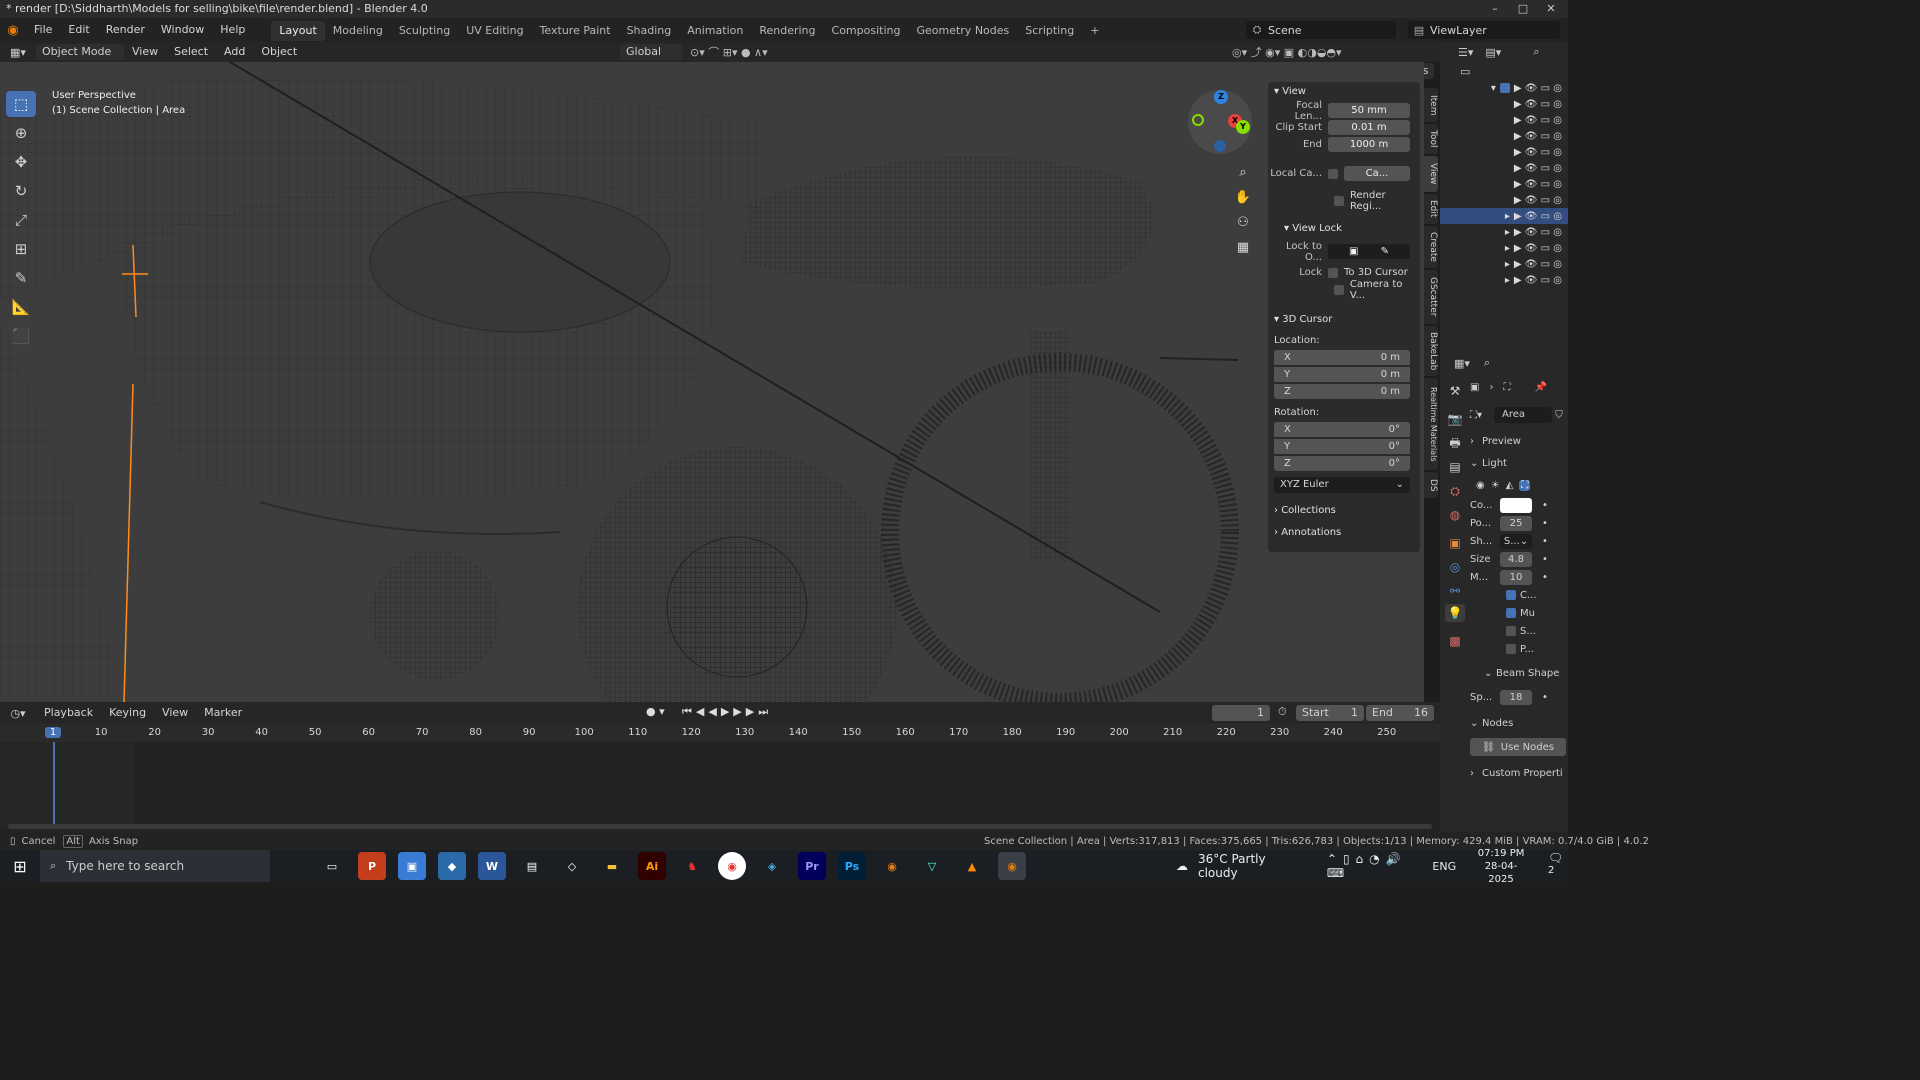  I want to click on to-3d-cursor-checkbox, so click(1333, 272).